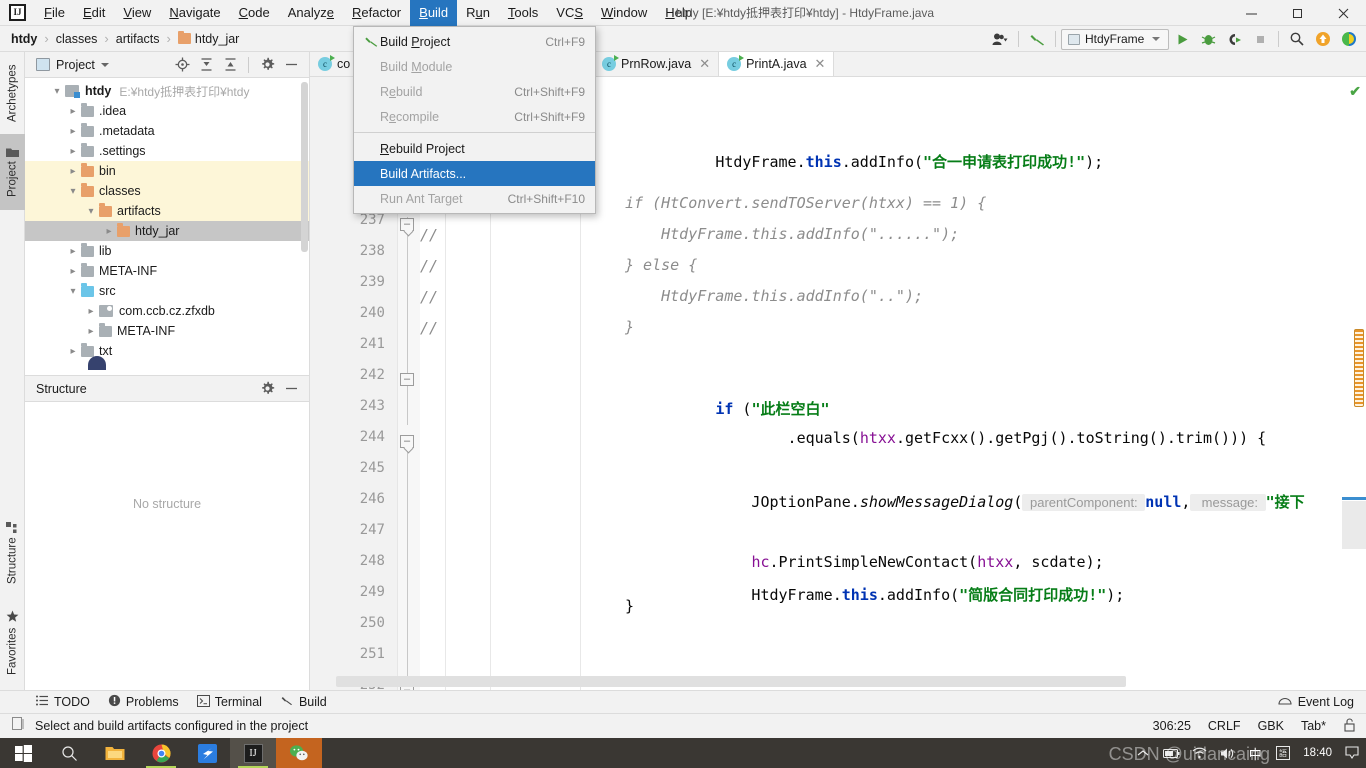  I want to click on tree-node-metadata: ▸ .metadata, so click(167, 131).